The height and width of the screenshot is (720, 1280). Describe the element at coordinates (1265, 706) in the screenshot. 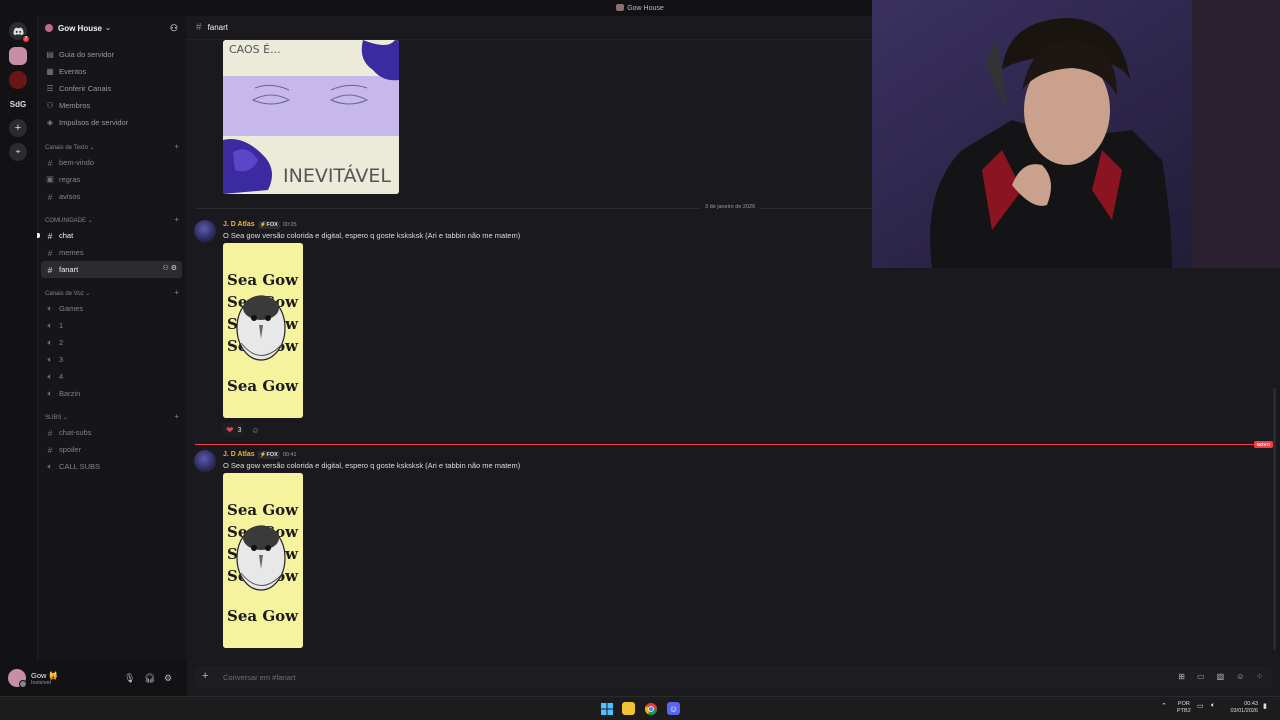

I see `notification-icon: ▮` at that location.